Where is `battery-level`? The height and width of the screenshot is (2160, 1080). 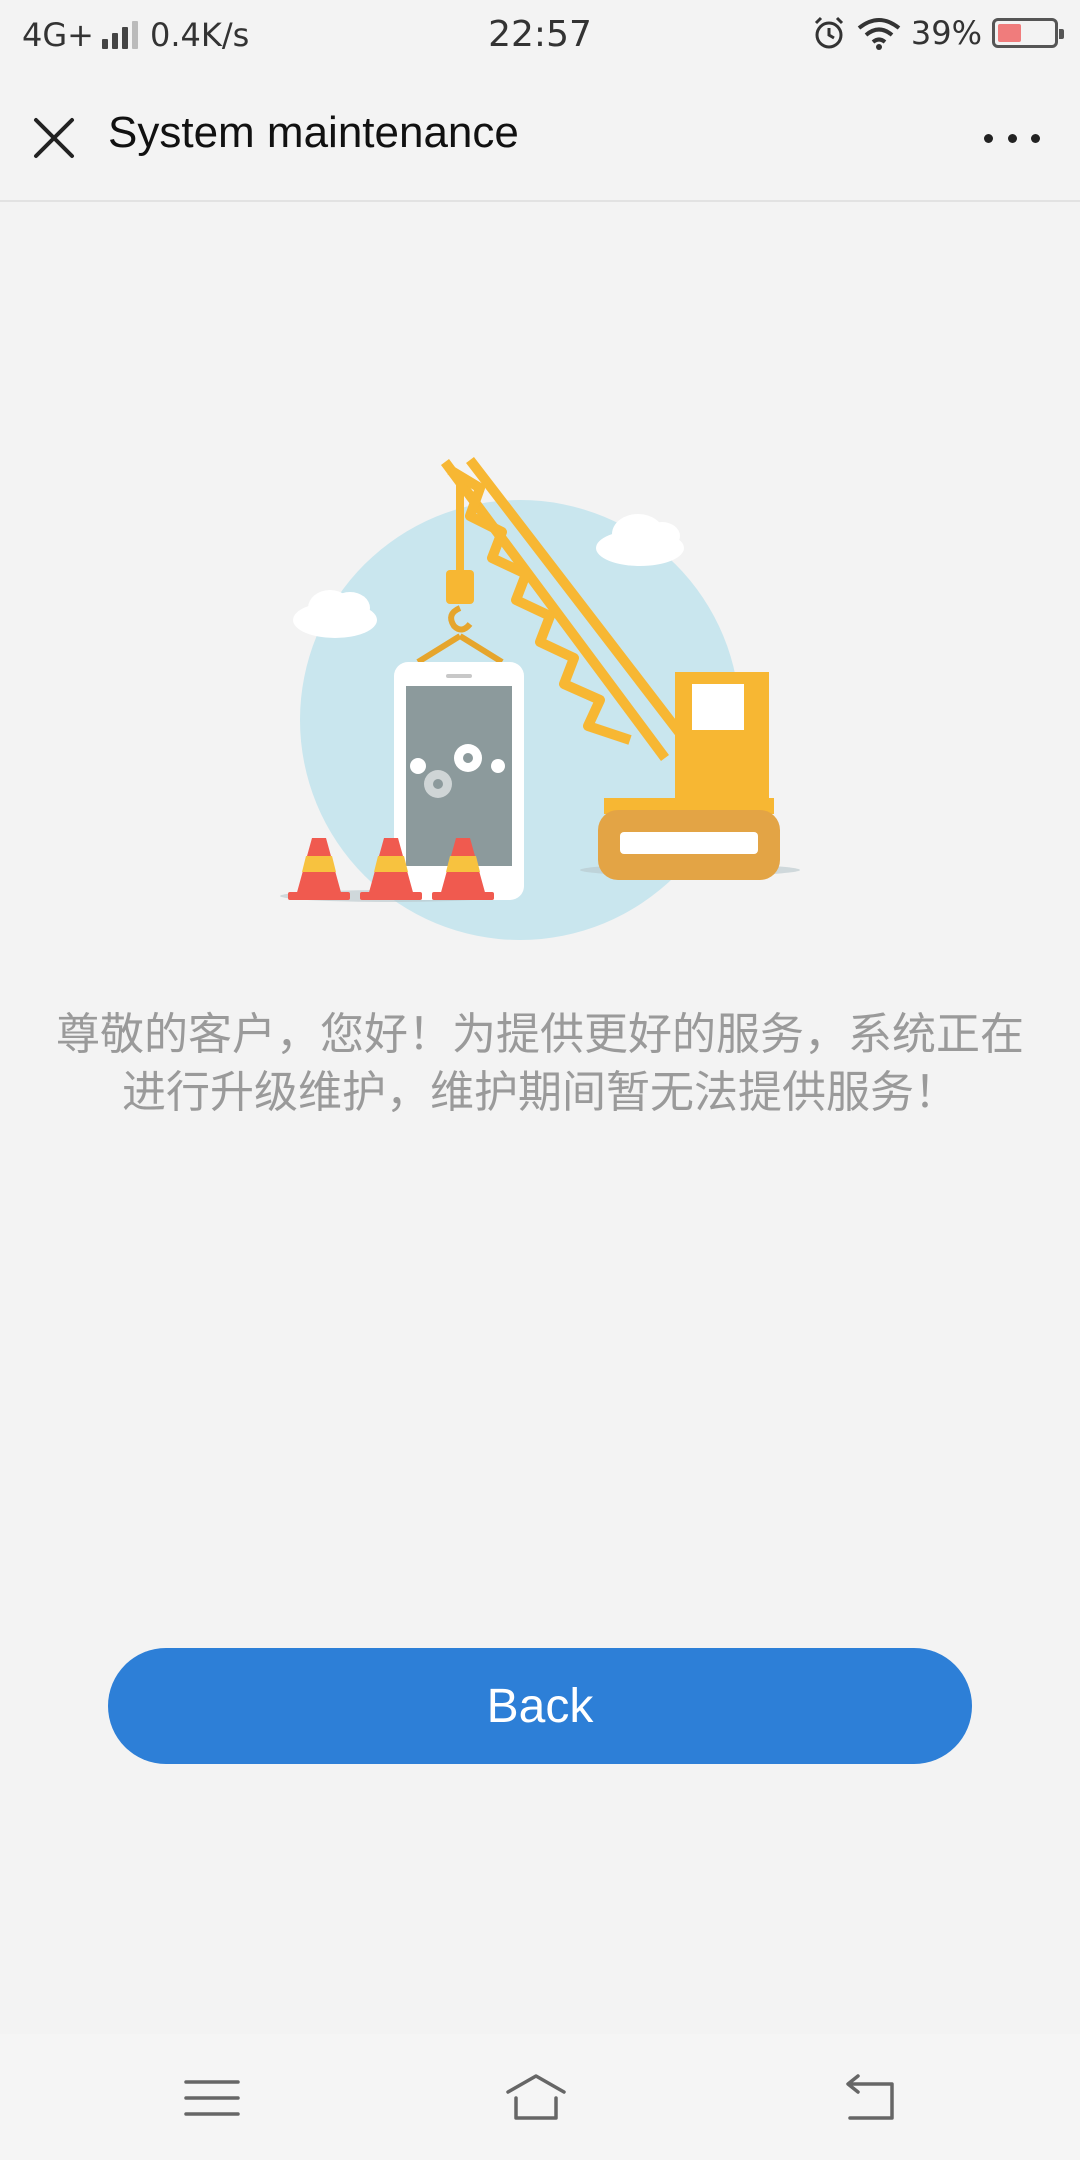
battery-level is located at coordinates (1010, 33).